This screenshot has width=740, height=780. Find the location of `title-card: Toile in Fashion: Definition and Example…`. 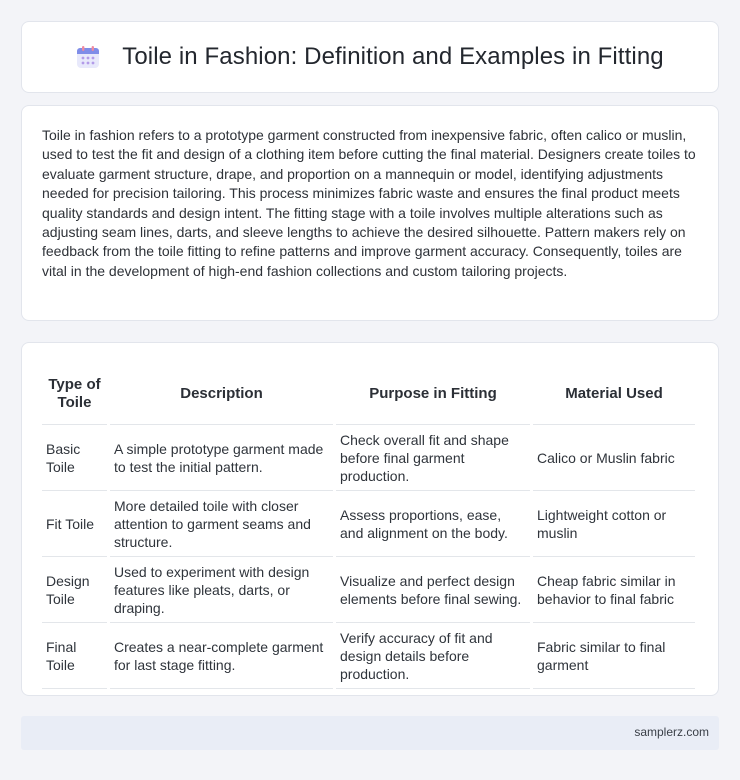

title-card: Toile in Fashion: Definition and Example… is located at coordinates (370, 57).